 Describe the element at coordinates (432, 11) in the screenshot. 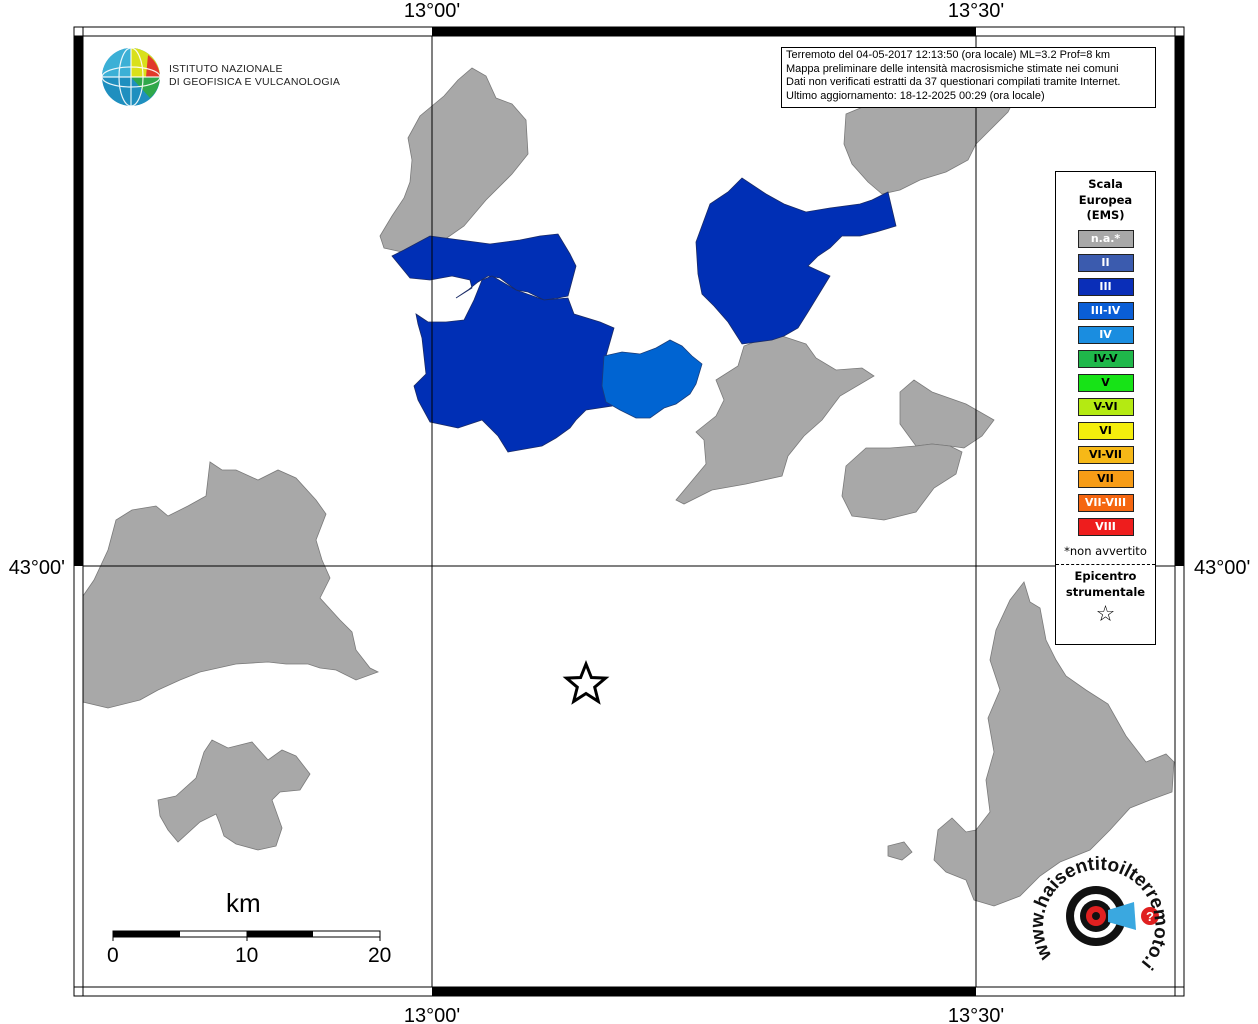

I see `tick-label-top-left: 13°00'` at that location.